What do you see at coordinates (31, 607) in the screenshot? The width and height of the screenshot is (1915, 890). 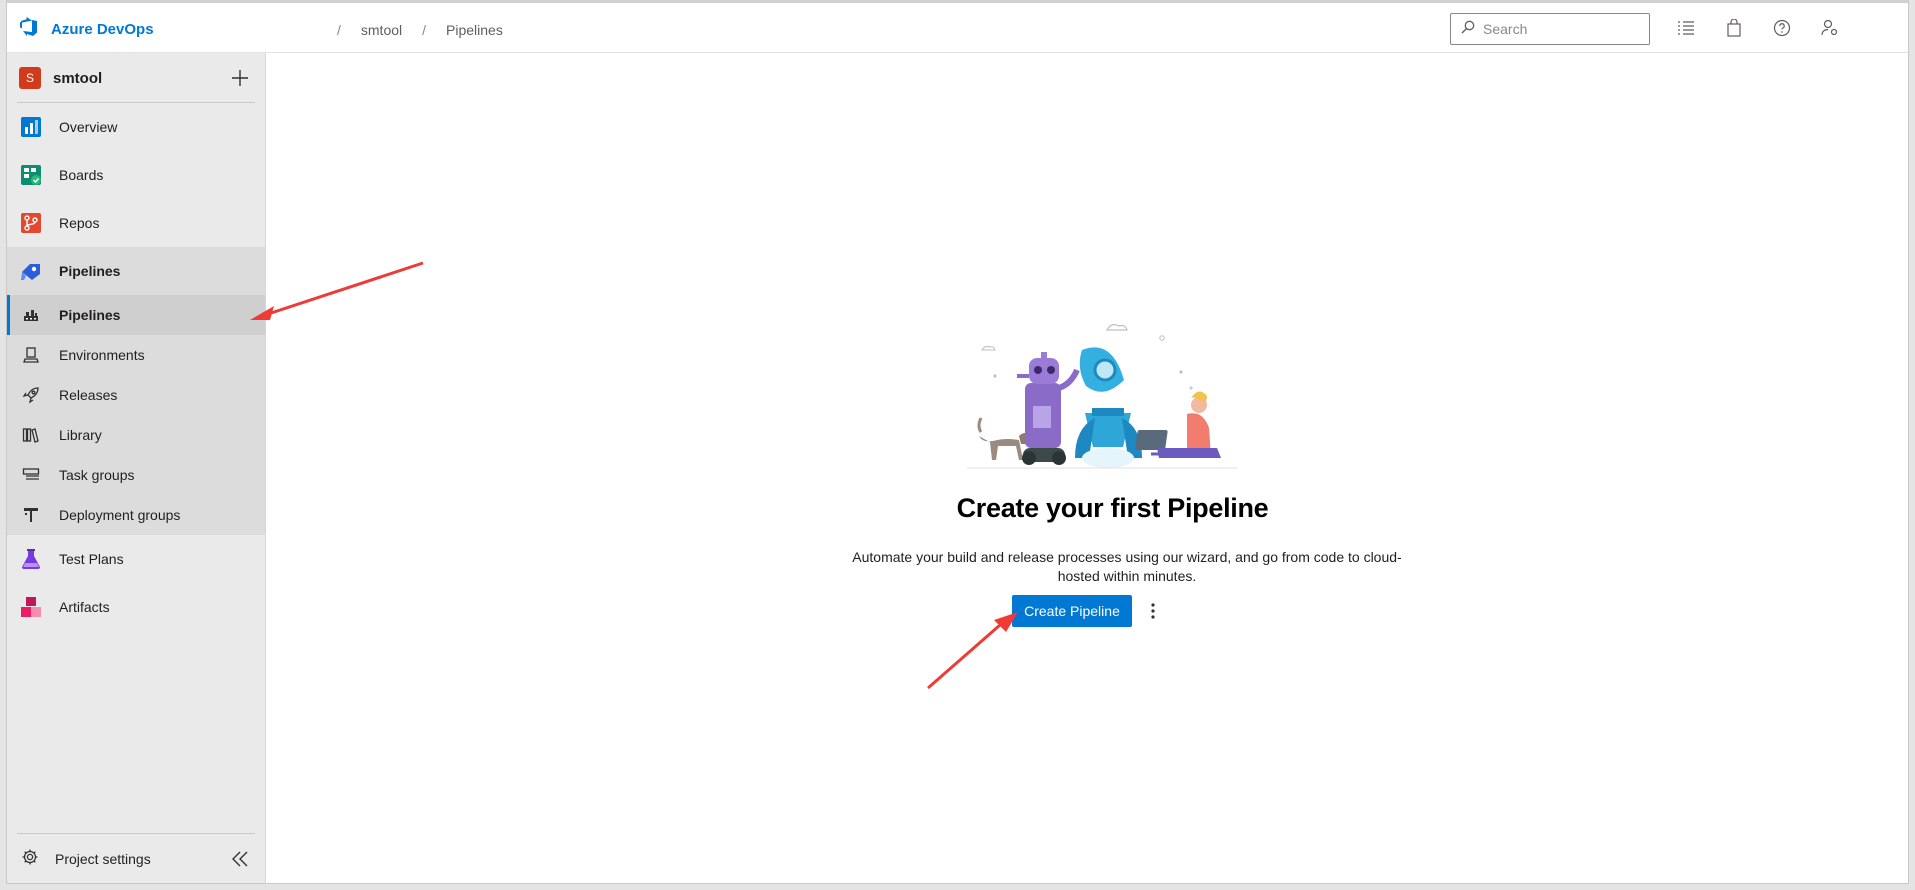 I see `artifacts-icon` at bounding box center [31, 607].